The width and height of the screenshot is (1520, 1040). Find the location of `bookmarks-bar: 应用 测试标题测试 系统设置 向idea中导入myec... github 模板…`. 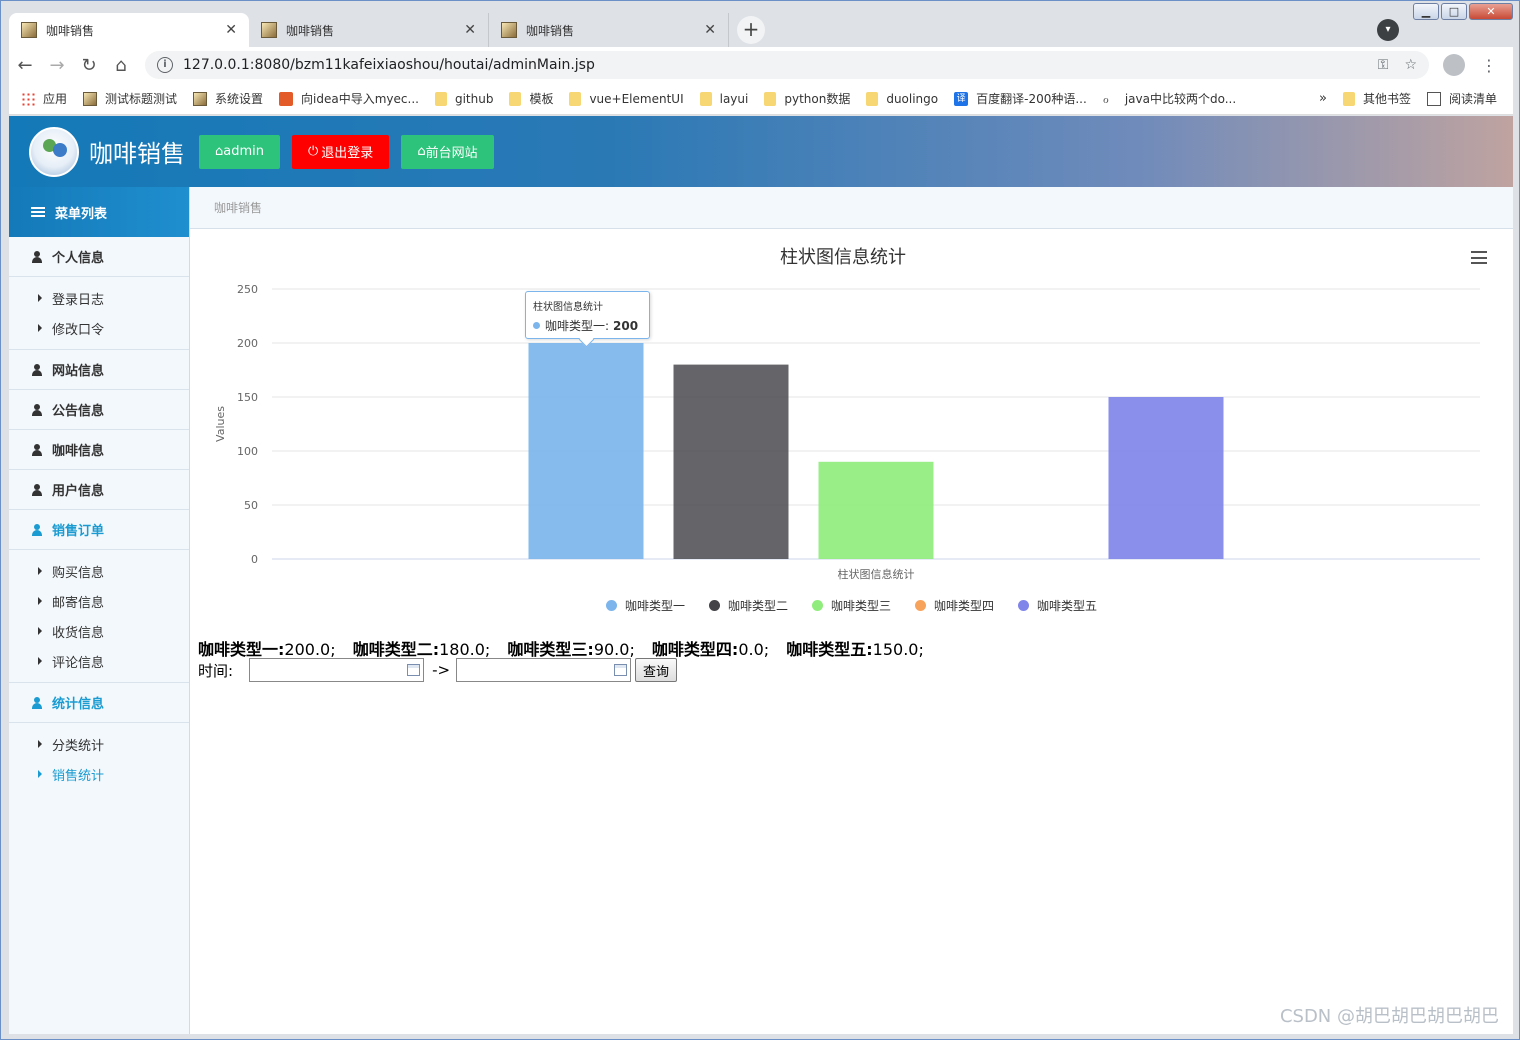

bookmarks-bar: 应用 测试标题测试 系统设置 向idea中导入myec... github 模板… is located at coordinates (761, 99).